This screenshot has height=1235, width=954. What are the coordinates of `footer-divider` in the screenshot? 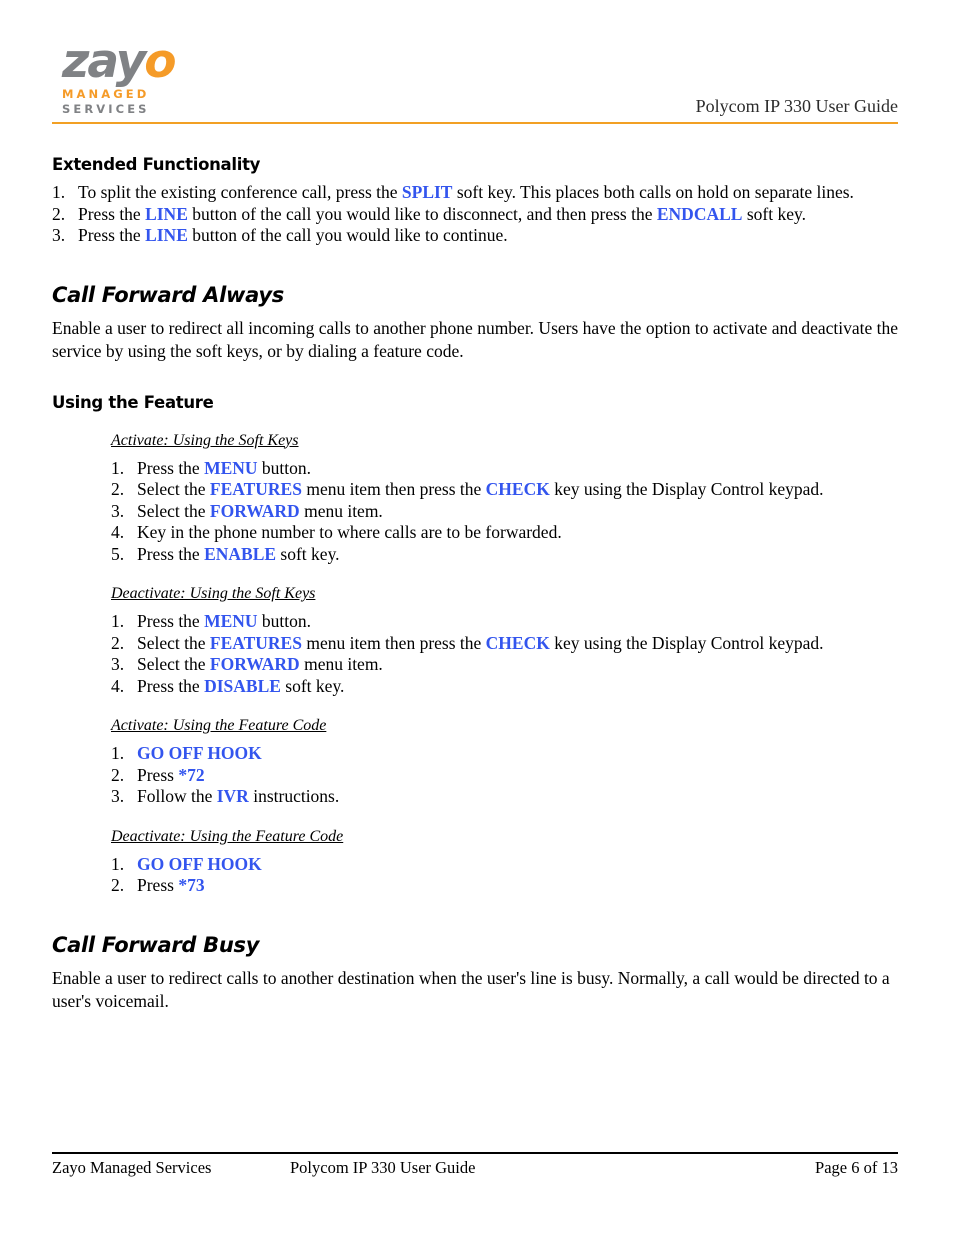 It's located at (475, 1153).